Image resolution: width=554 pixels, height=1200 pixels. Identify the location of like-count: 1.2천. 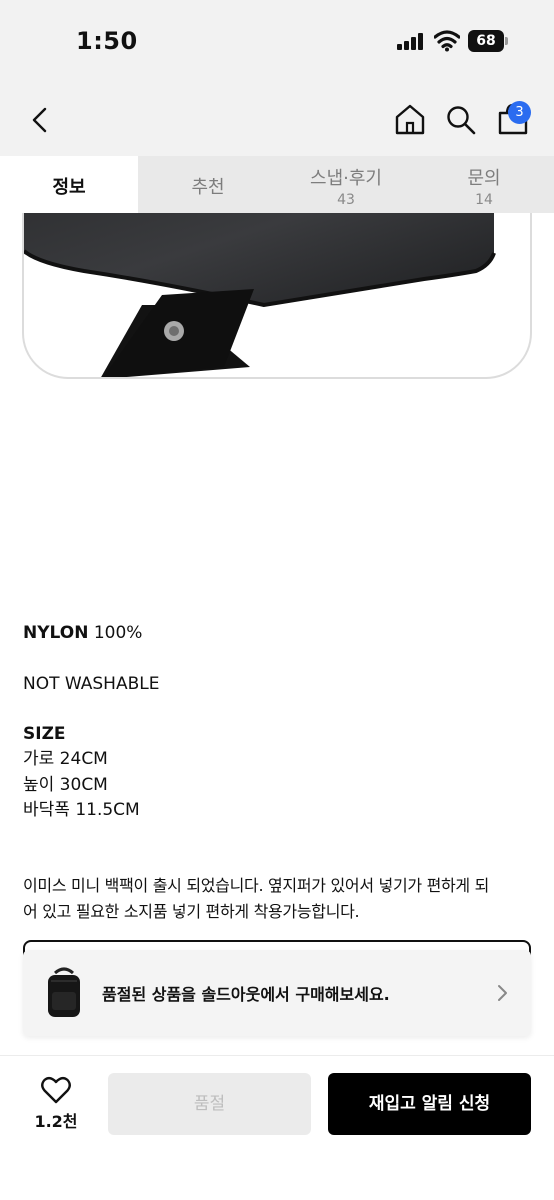
(56, 1121).